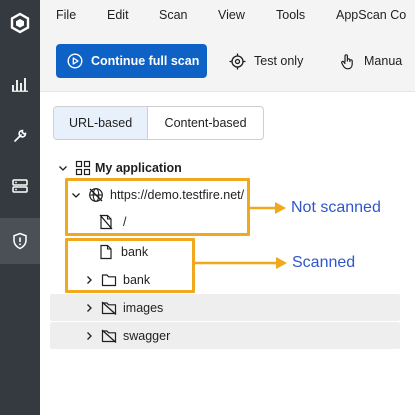  I want to click on application-tree-icon, so click(83, 168).